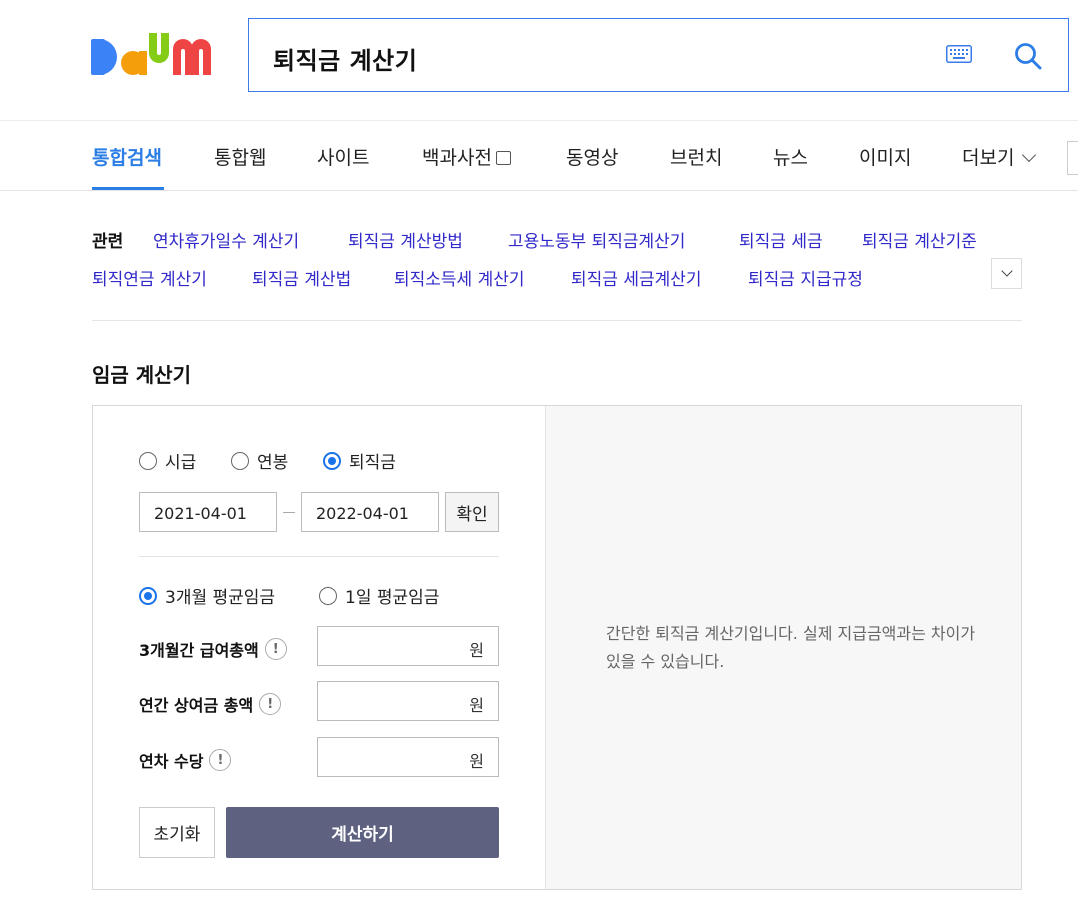  I want to click on calculator-title: 임금 계산기, so click(141, 375).